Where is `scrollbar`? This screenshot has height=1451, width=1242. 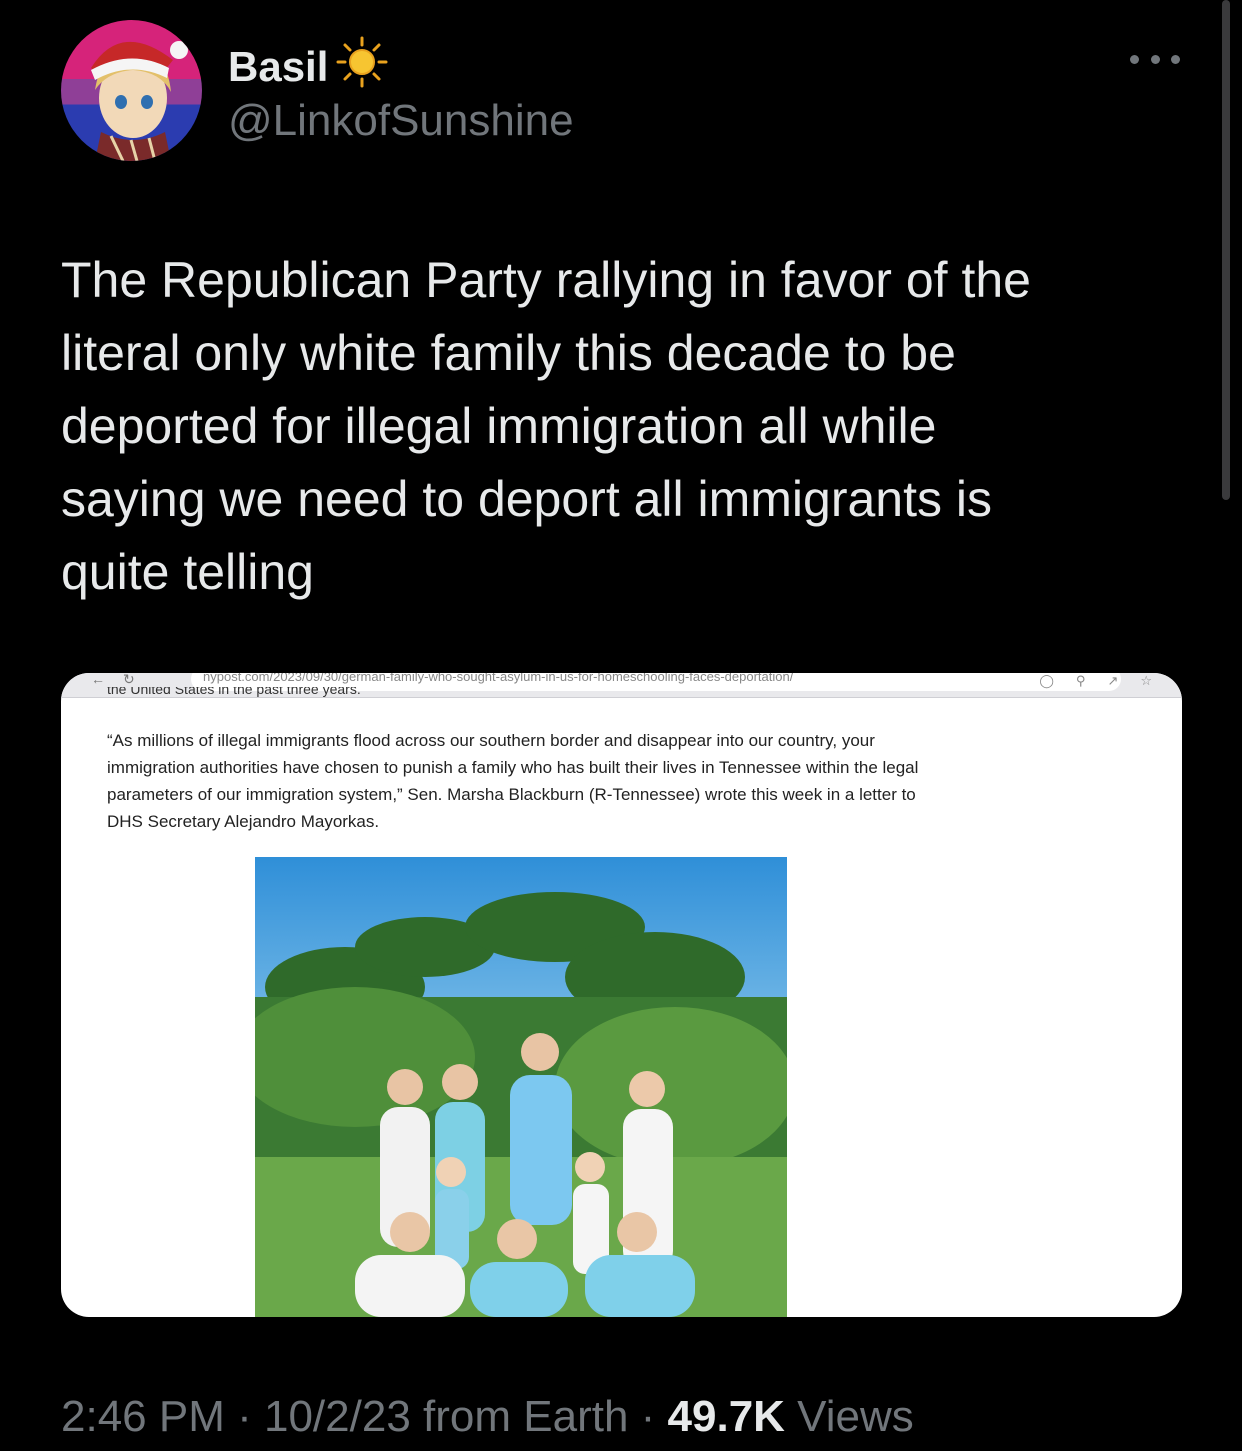
scrollbar is located at coordinates (1226, 250).